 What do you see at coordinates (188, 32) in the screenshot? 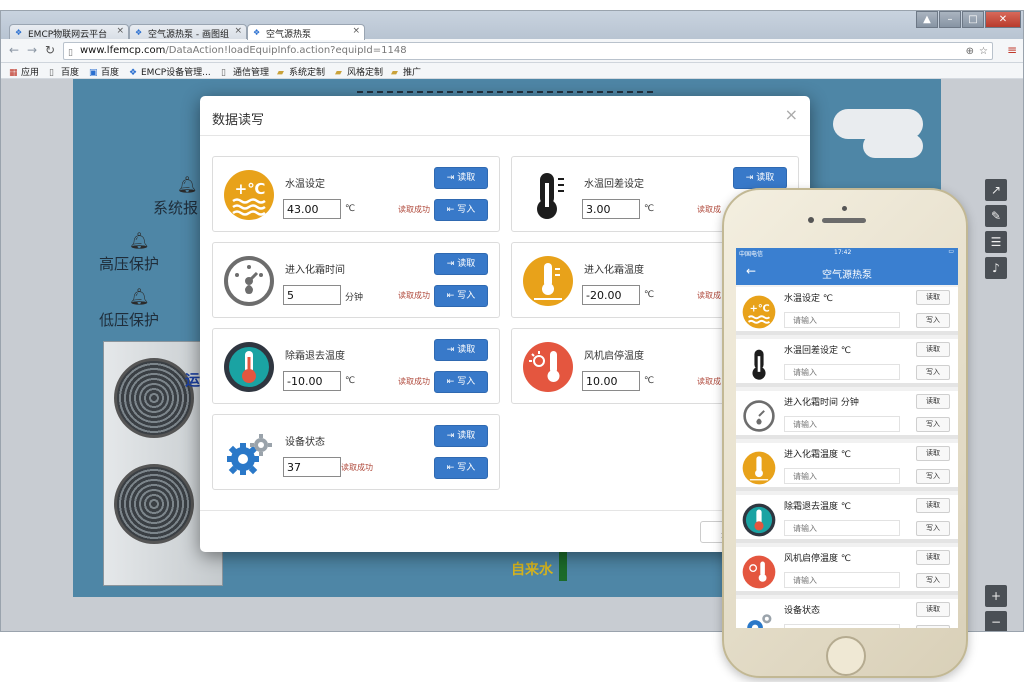
I see `tab-drawing: ❖ 空气源热泵 - 画图组 ×` at bounding box center [188, 32].